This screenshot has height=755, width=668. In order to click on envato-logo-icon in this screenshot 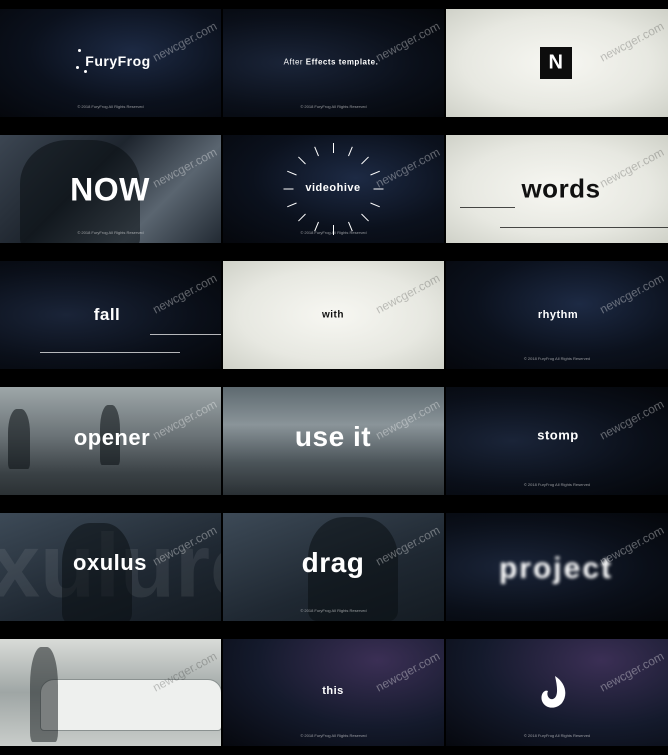, I will do `click(553, 692)`.